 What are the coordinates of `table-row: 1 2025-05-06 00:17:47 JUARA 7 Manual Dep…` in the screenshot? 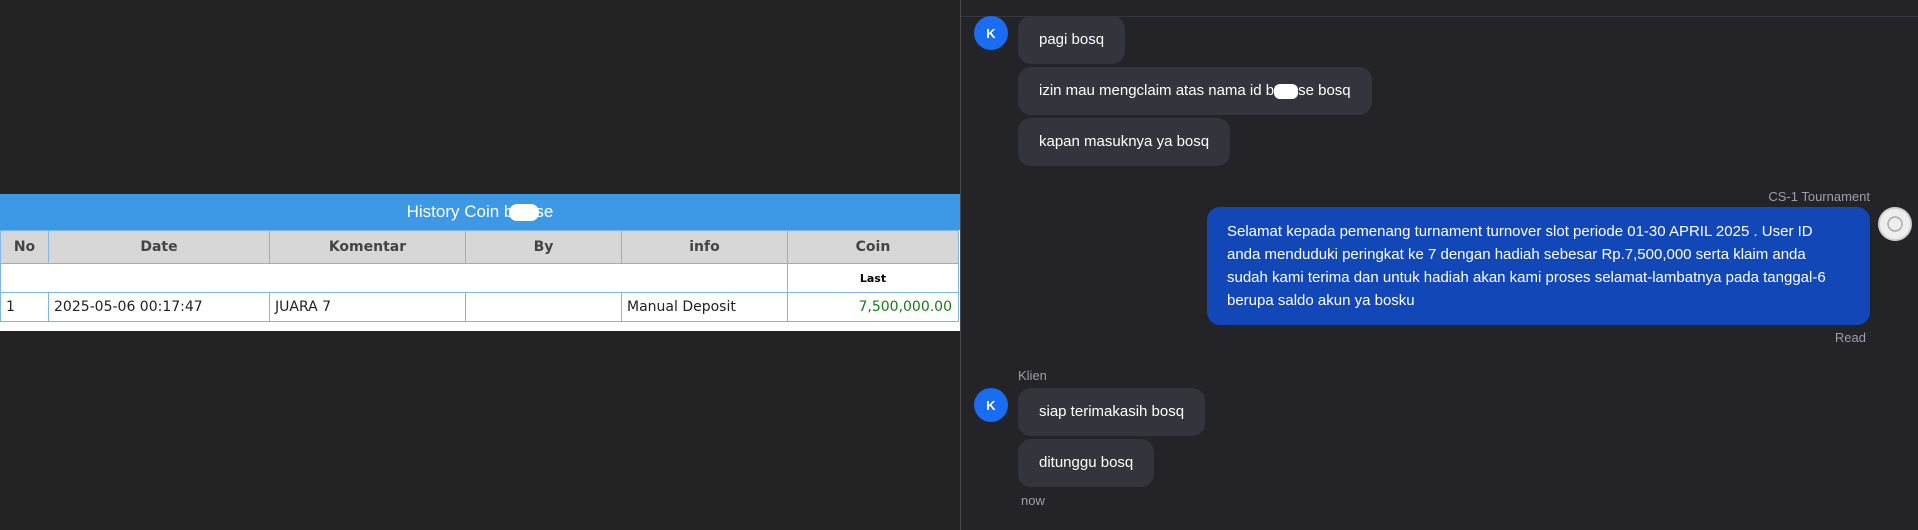 It's located at (479, 307).